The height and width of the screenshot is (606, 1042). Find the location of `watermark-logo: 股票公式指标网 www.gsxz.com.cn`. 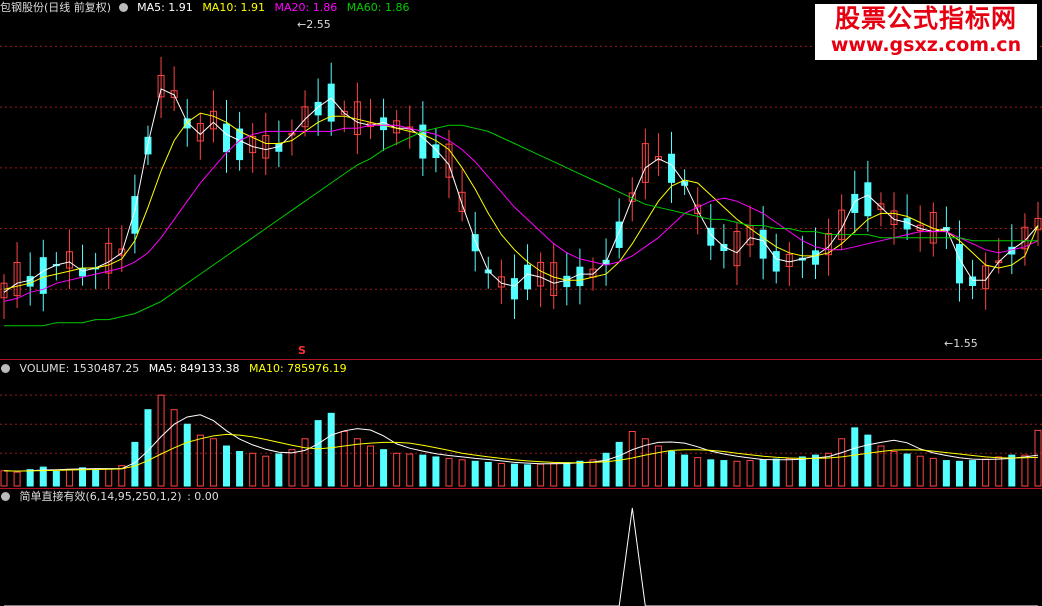

watermark-logo: 股票公式指标网 www.gsxz.com.cn is located at coordinates (926, 32).